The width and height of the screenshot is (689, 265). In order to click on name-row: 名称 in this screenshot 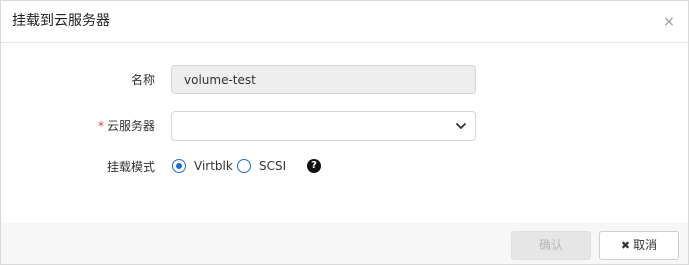, I will do `click(344, 80)`.